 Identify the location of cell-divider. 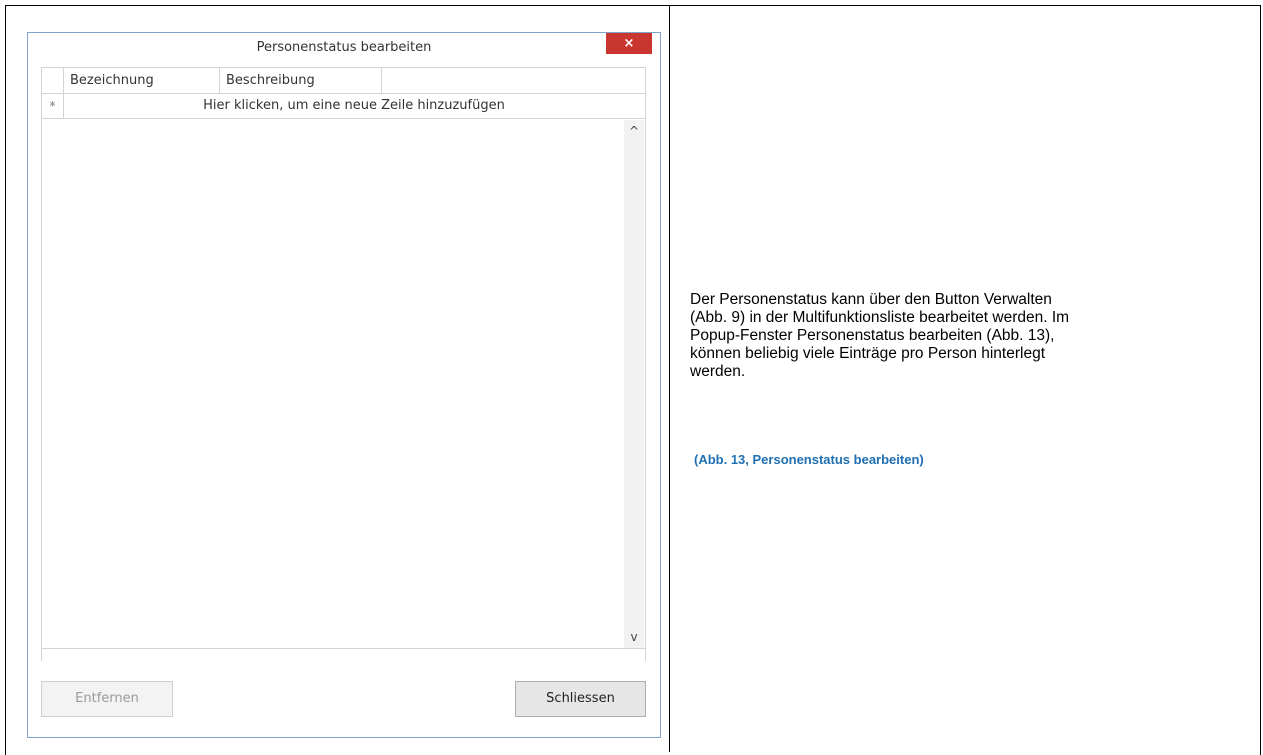
(669, 378).